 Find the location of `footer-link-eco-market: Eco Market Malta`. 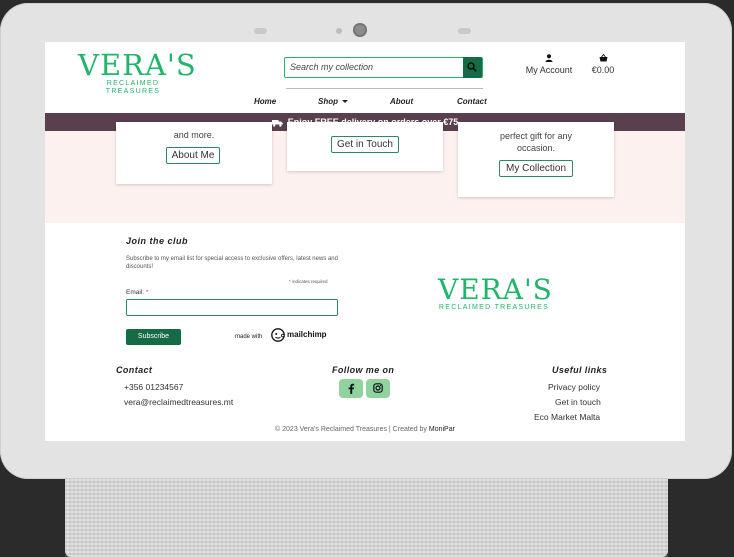

footer-link-eco-market: Eco Market Malta is located at coordinates (567, 417).